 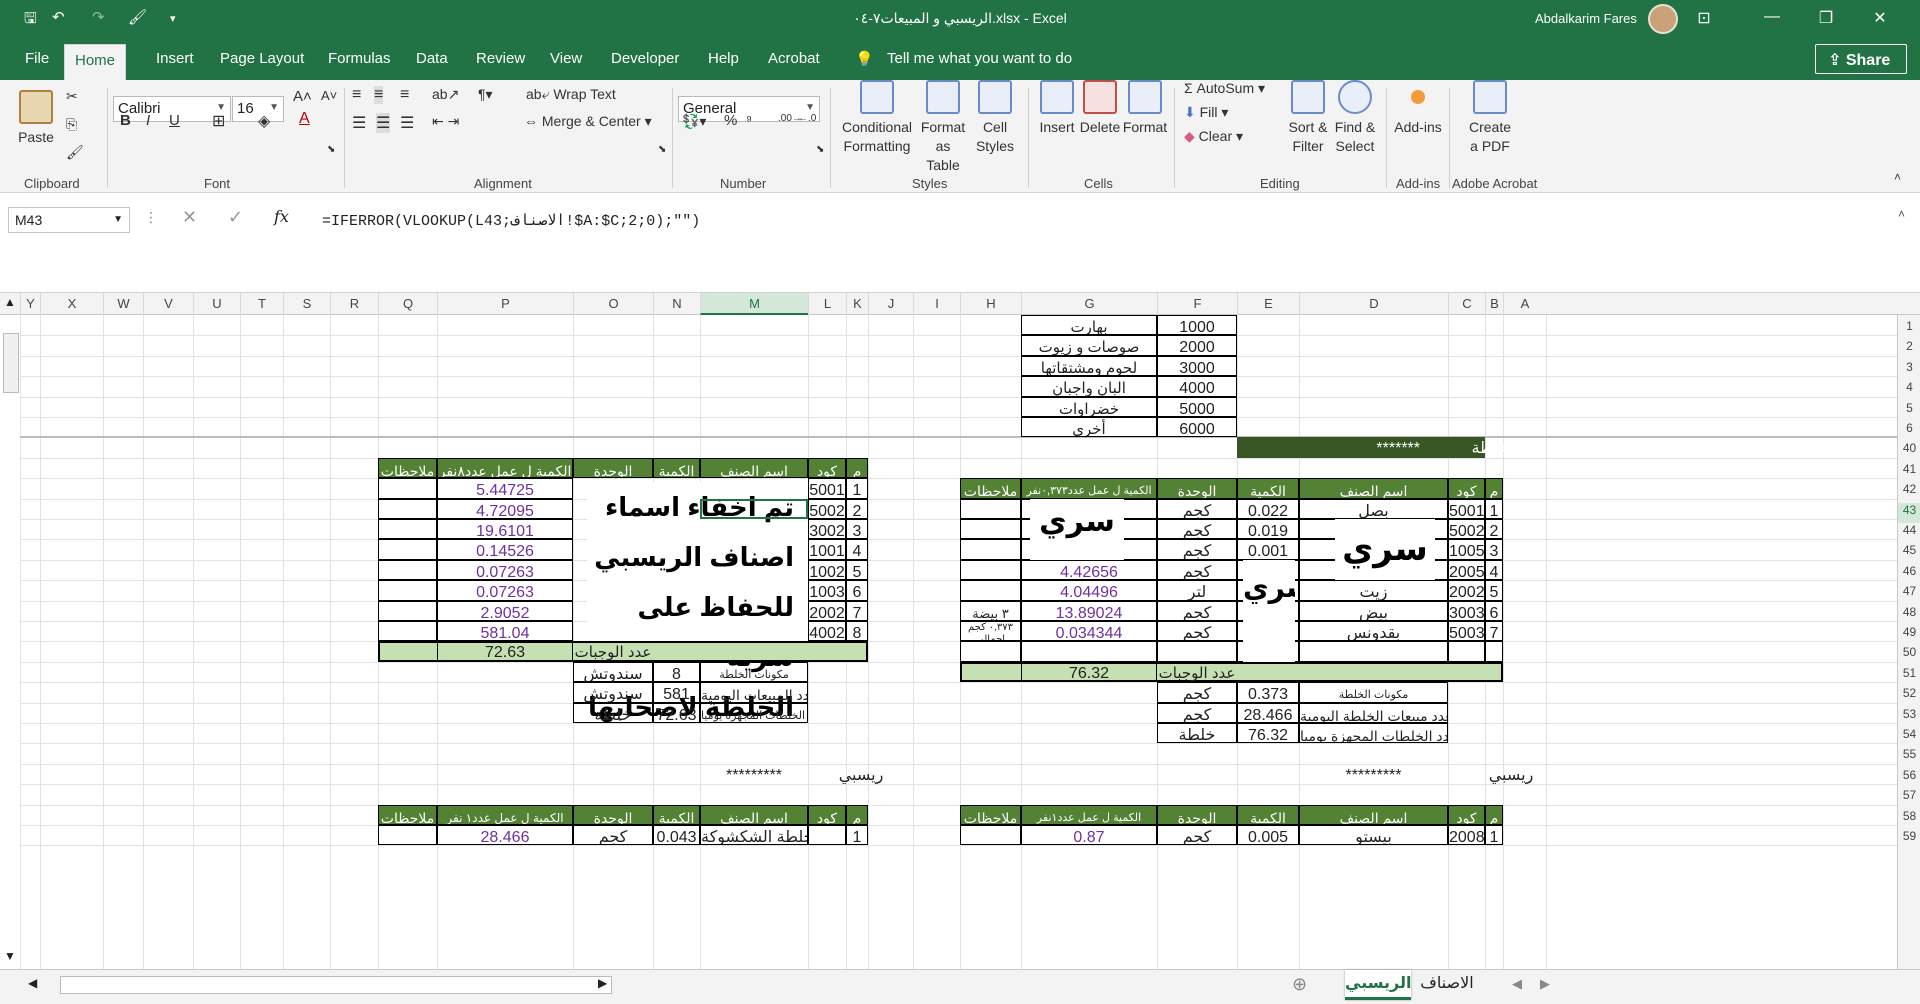 What do you see at coordinates (1373, 733) in the screenshot?
I see `right-summary-label: عدد الخلطات المجهزة يوميا` at bounding box center [1373, 733].